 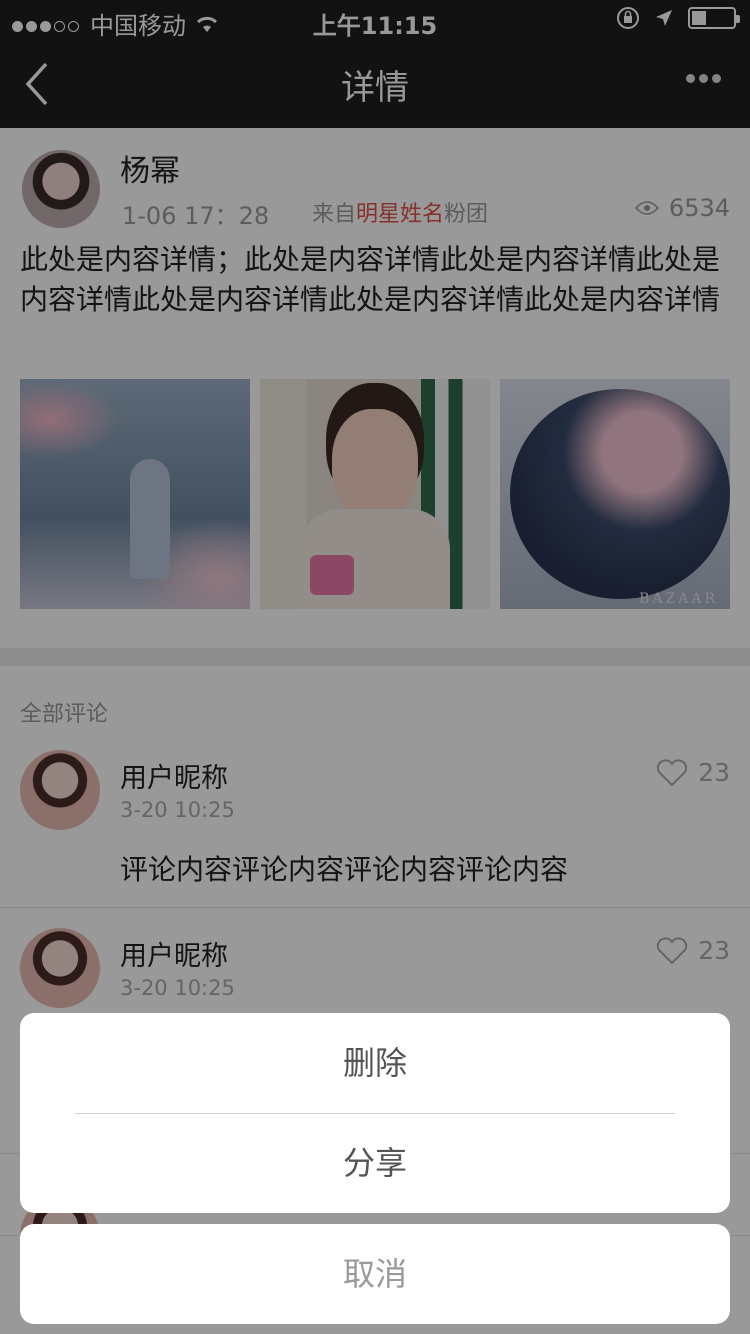 What do you see at coordinates (375, 1274) in the screenshot?
I see `cancel-button: 取消` at bounding box center [375, 1274].